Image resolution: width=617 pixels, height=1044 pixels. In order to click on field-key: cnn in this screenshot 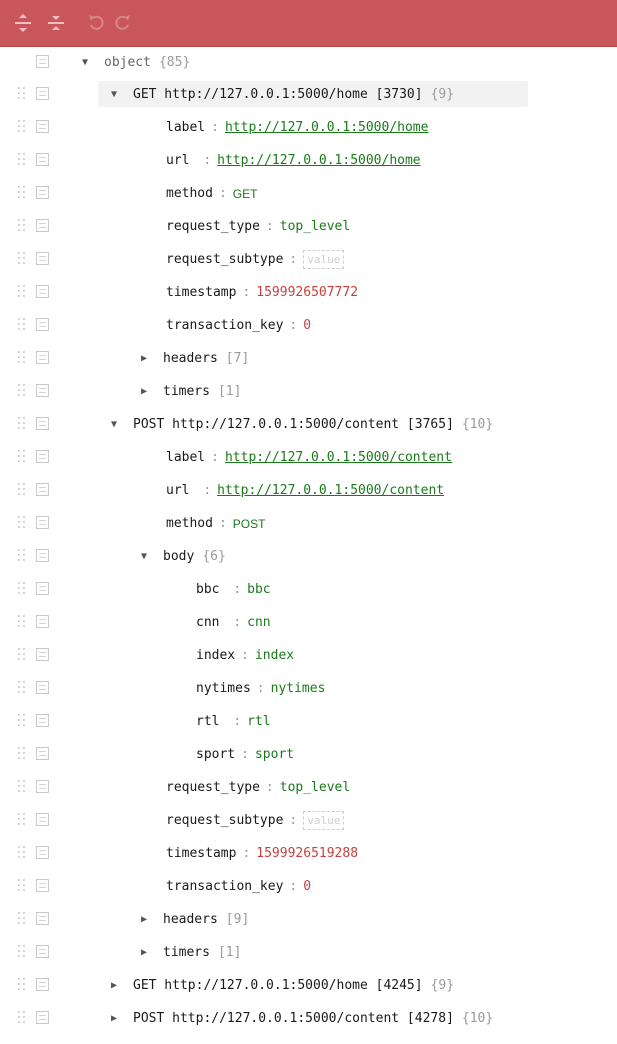, I will do `click(211, 622)`.